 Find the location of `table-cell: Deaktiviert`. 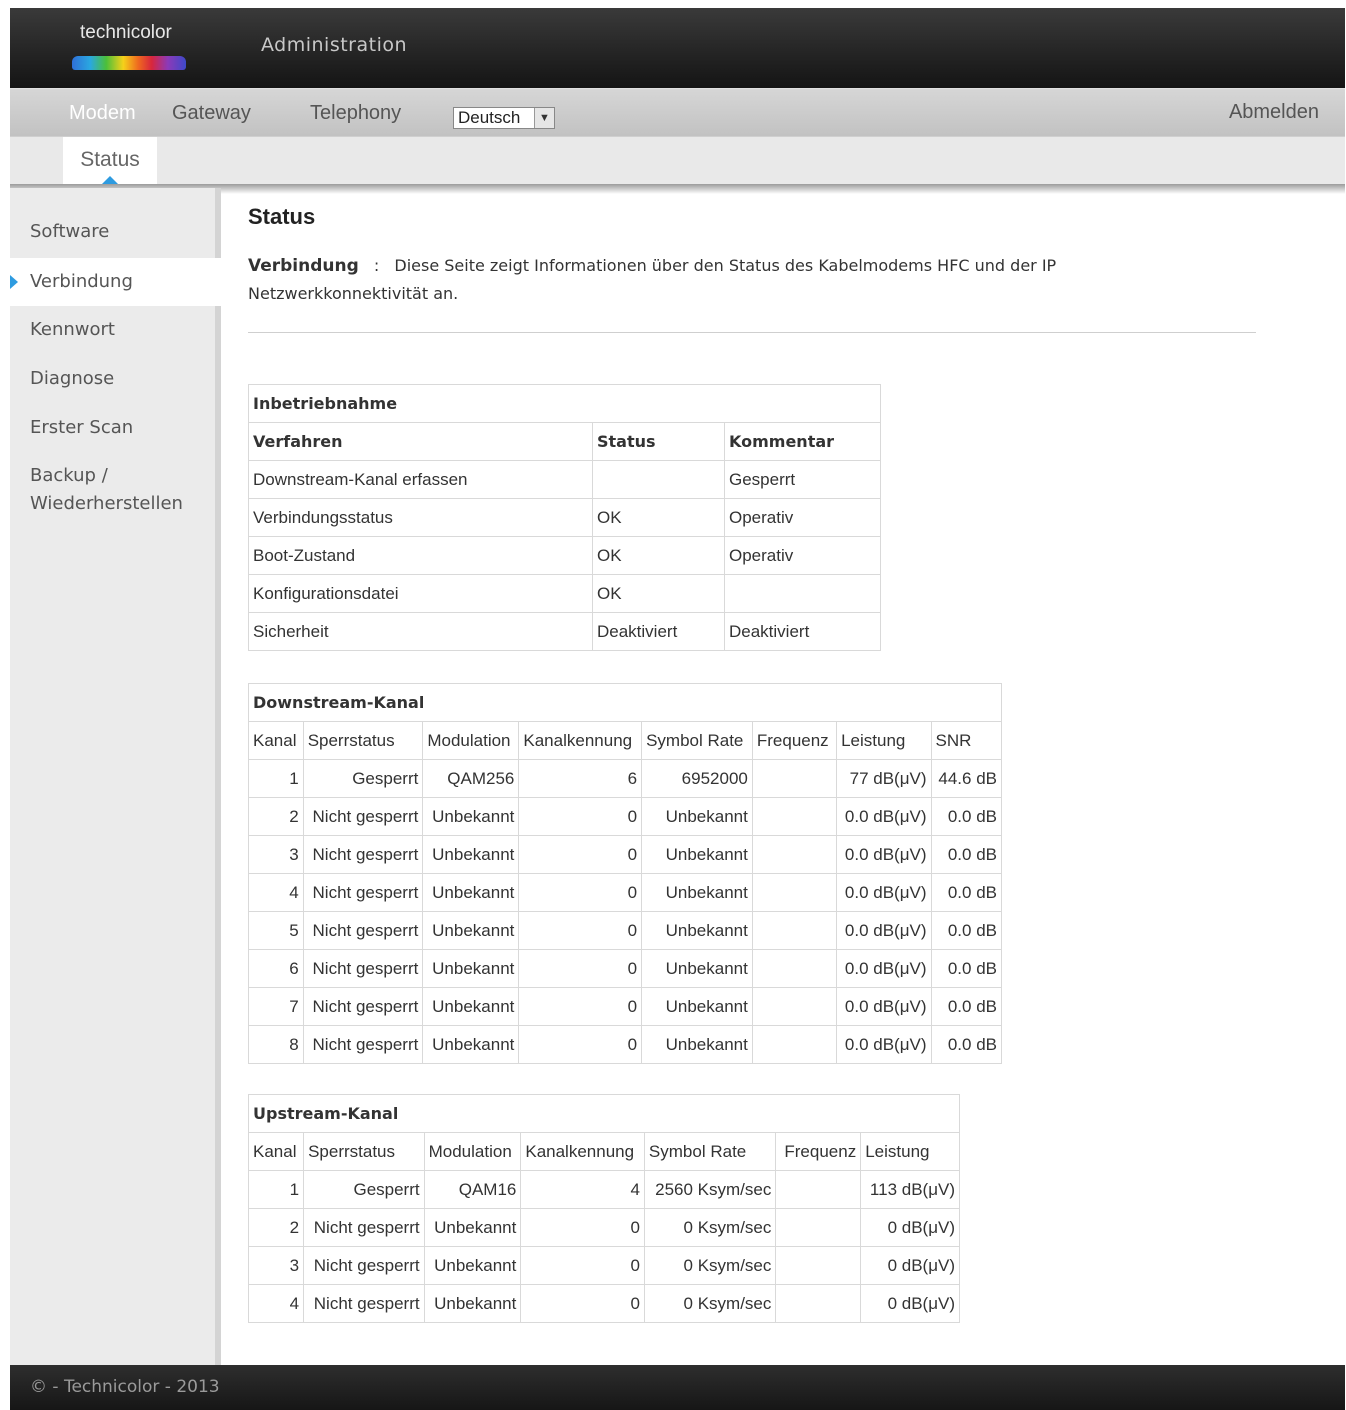

table-cell: Deaktiviert is located at coordinates (658, 631).